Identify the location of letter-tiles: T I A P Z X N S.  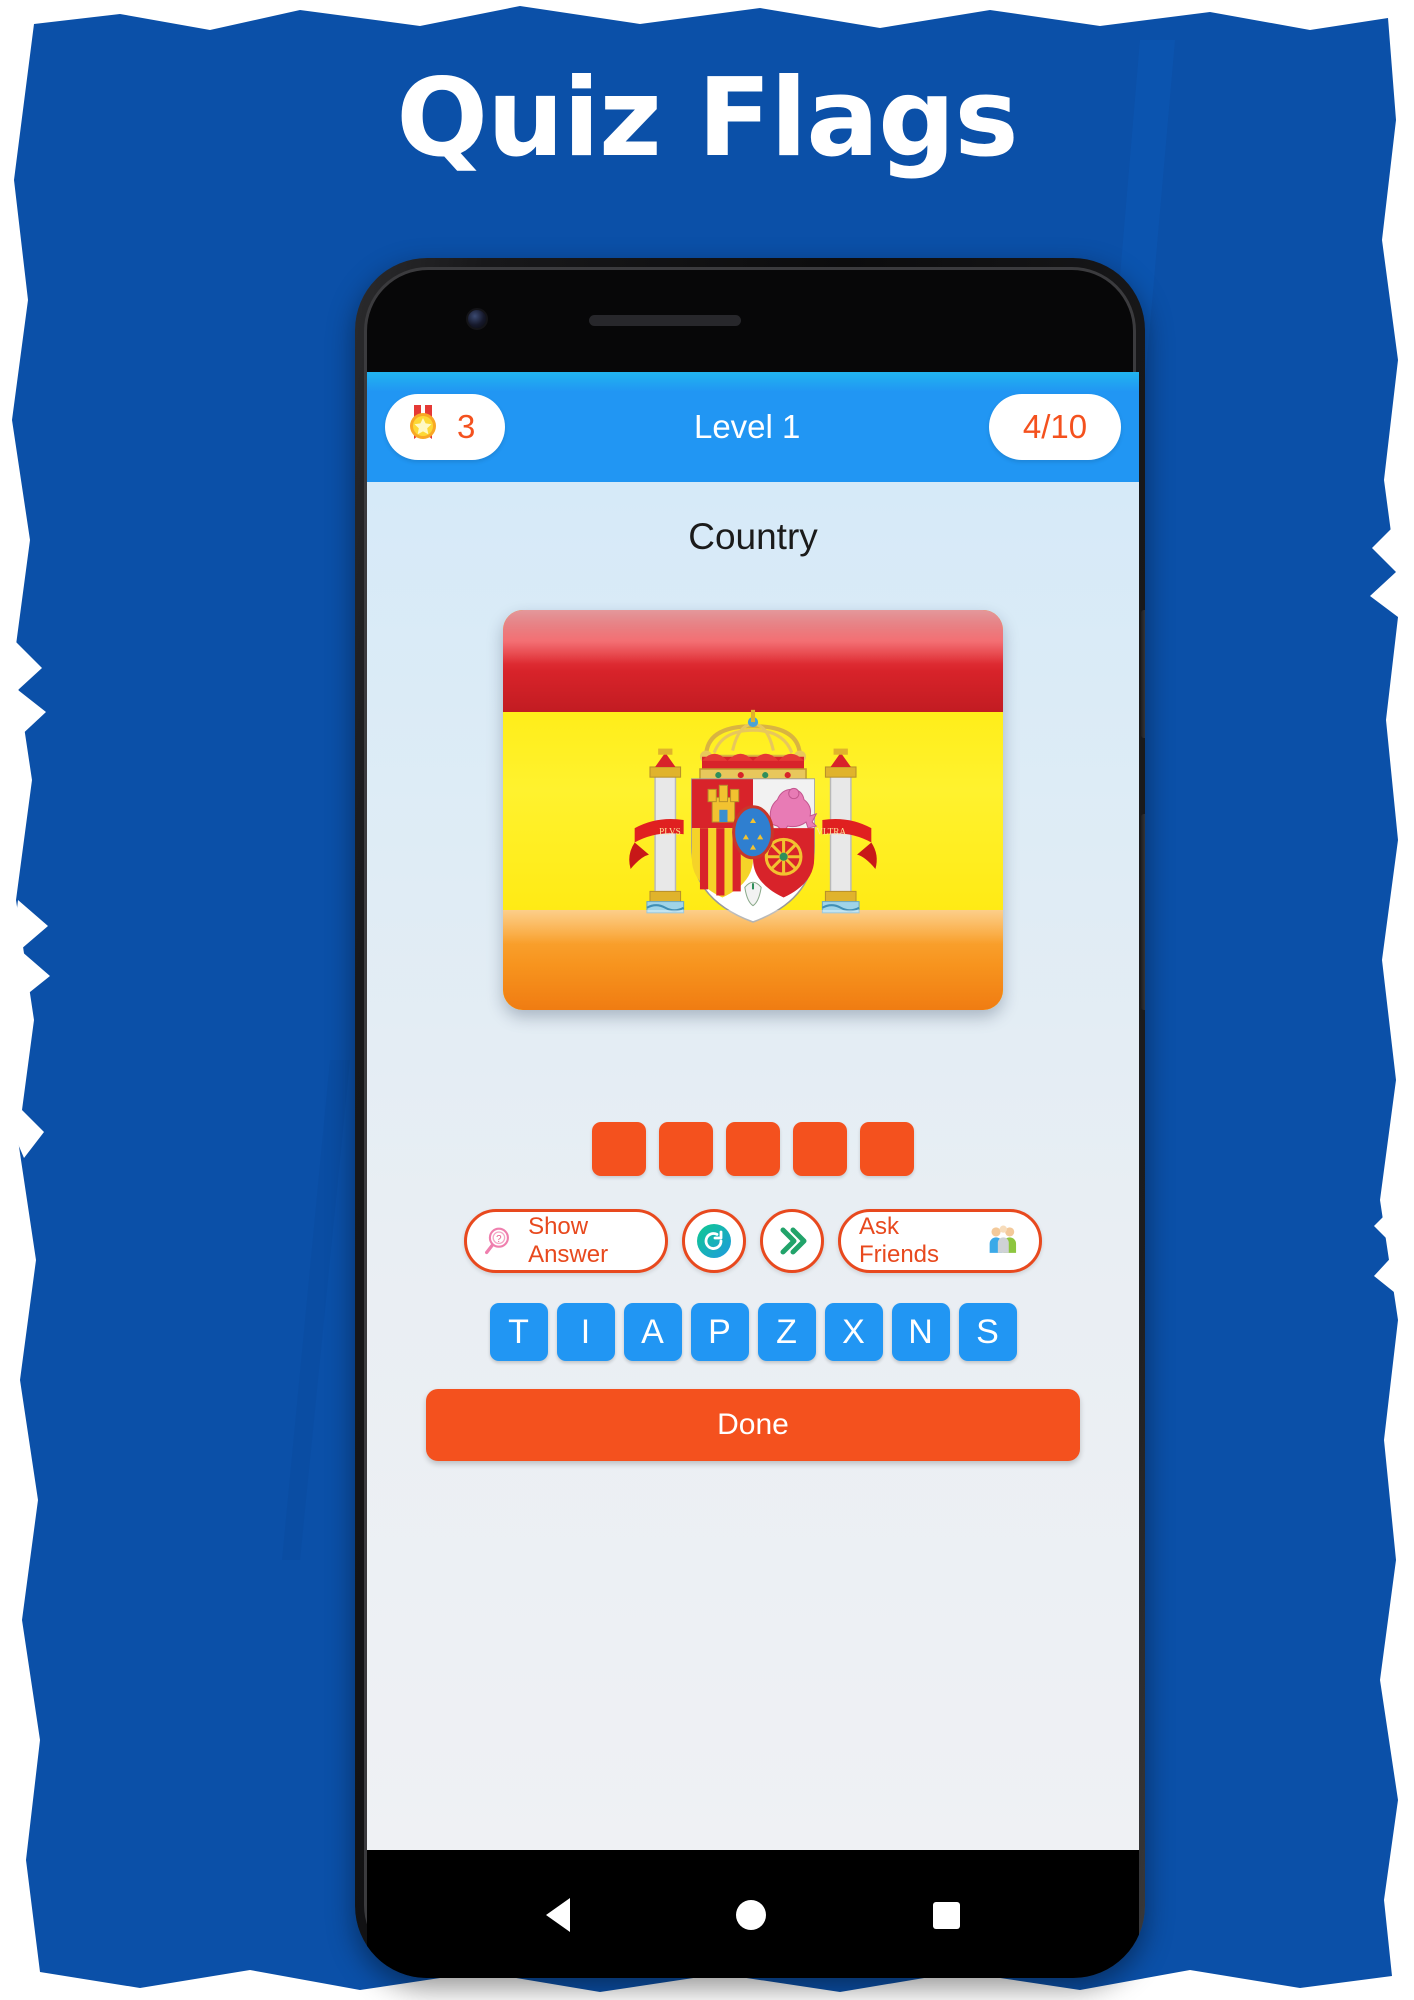
(753, 1332).